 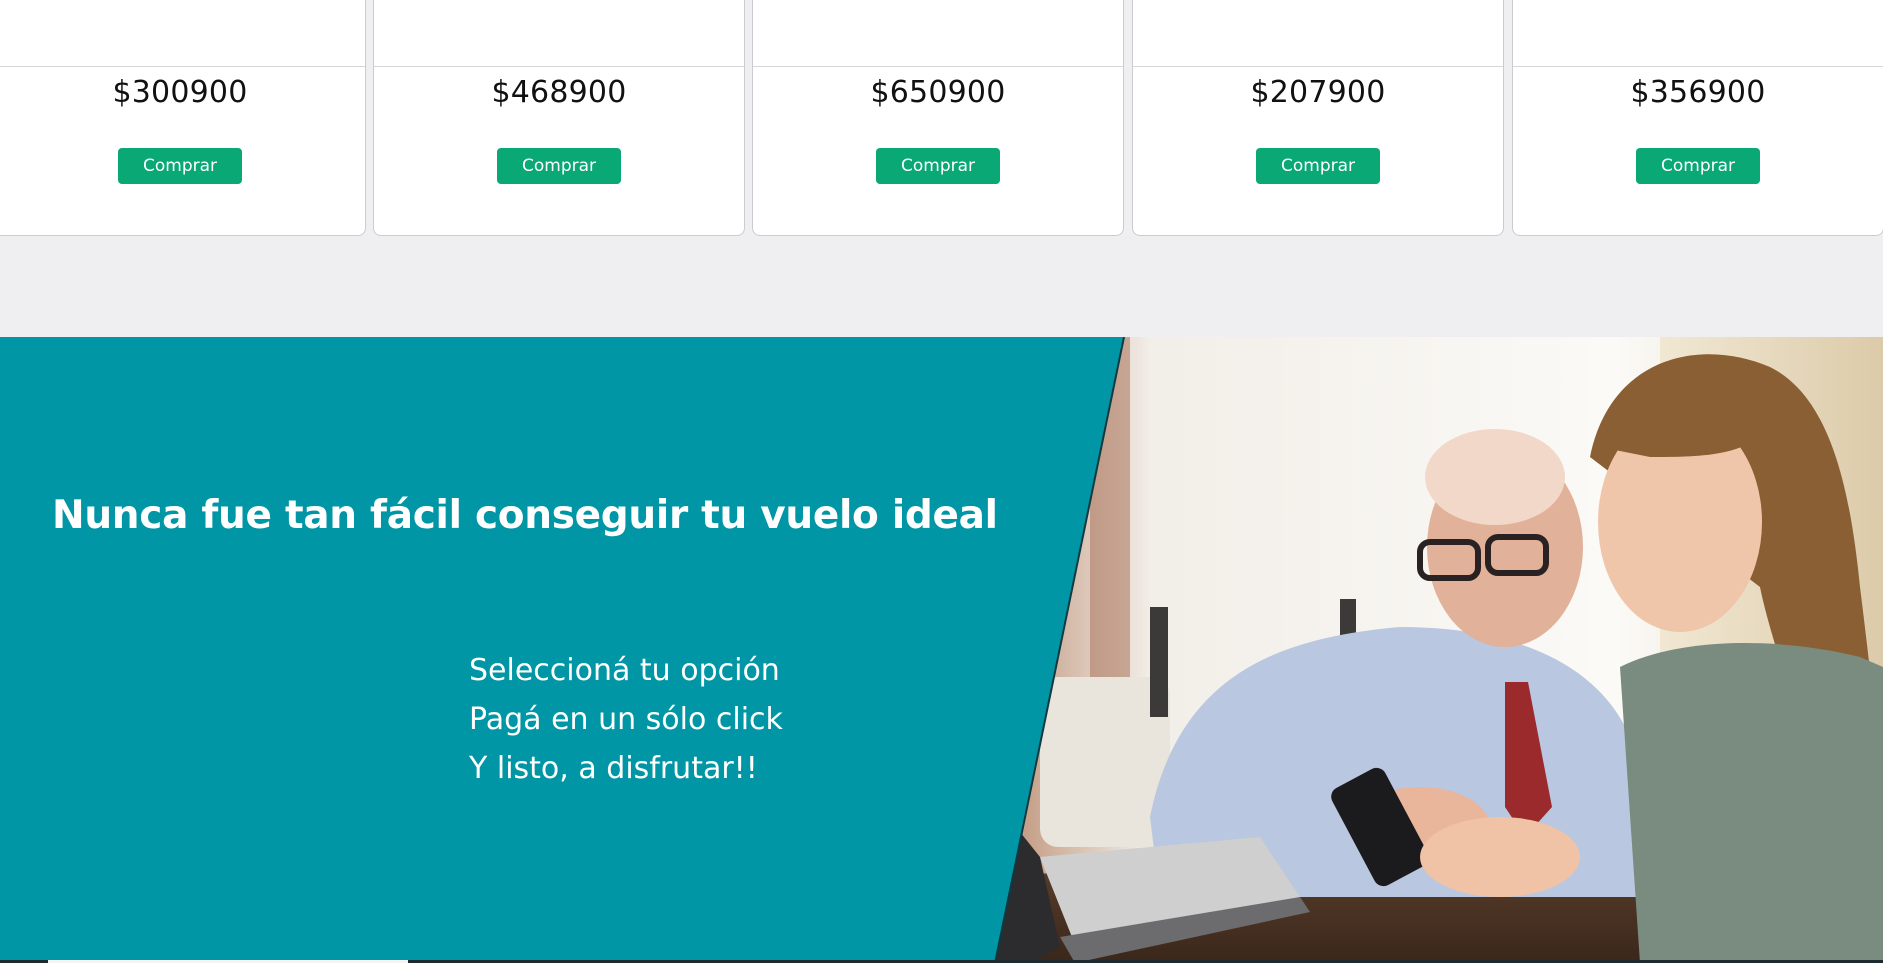 I want to click on product-card: $650900 Comprar, so click(x=938, y=118).